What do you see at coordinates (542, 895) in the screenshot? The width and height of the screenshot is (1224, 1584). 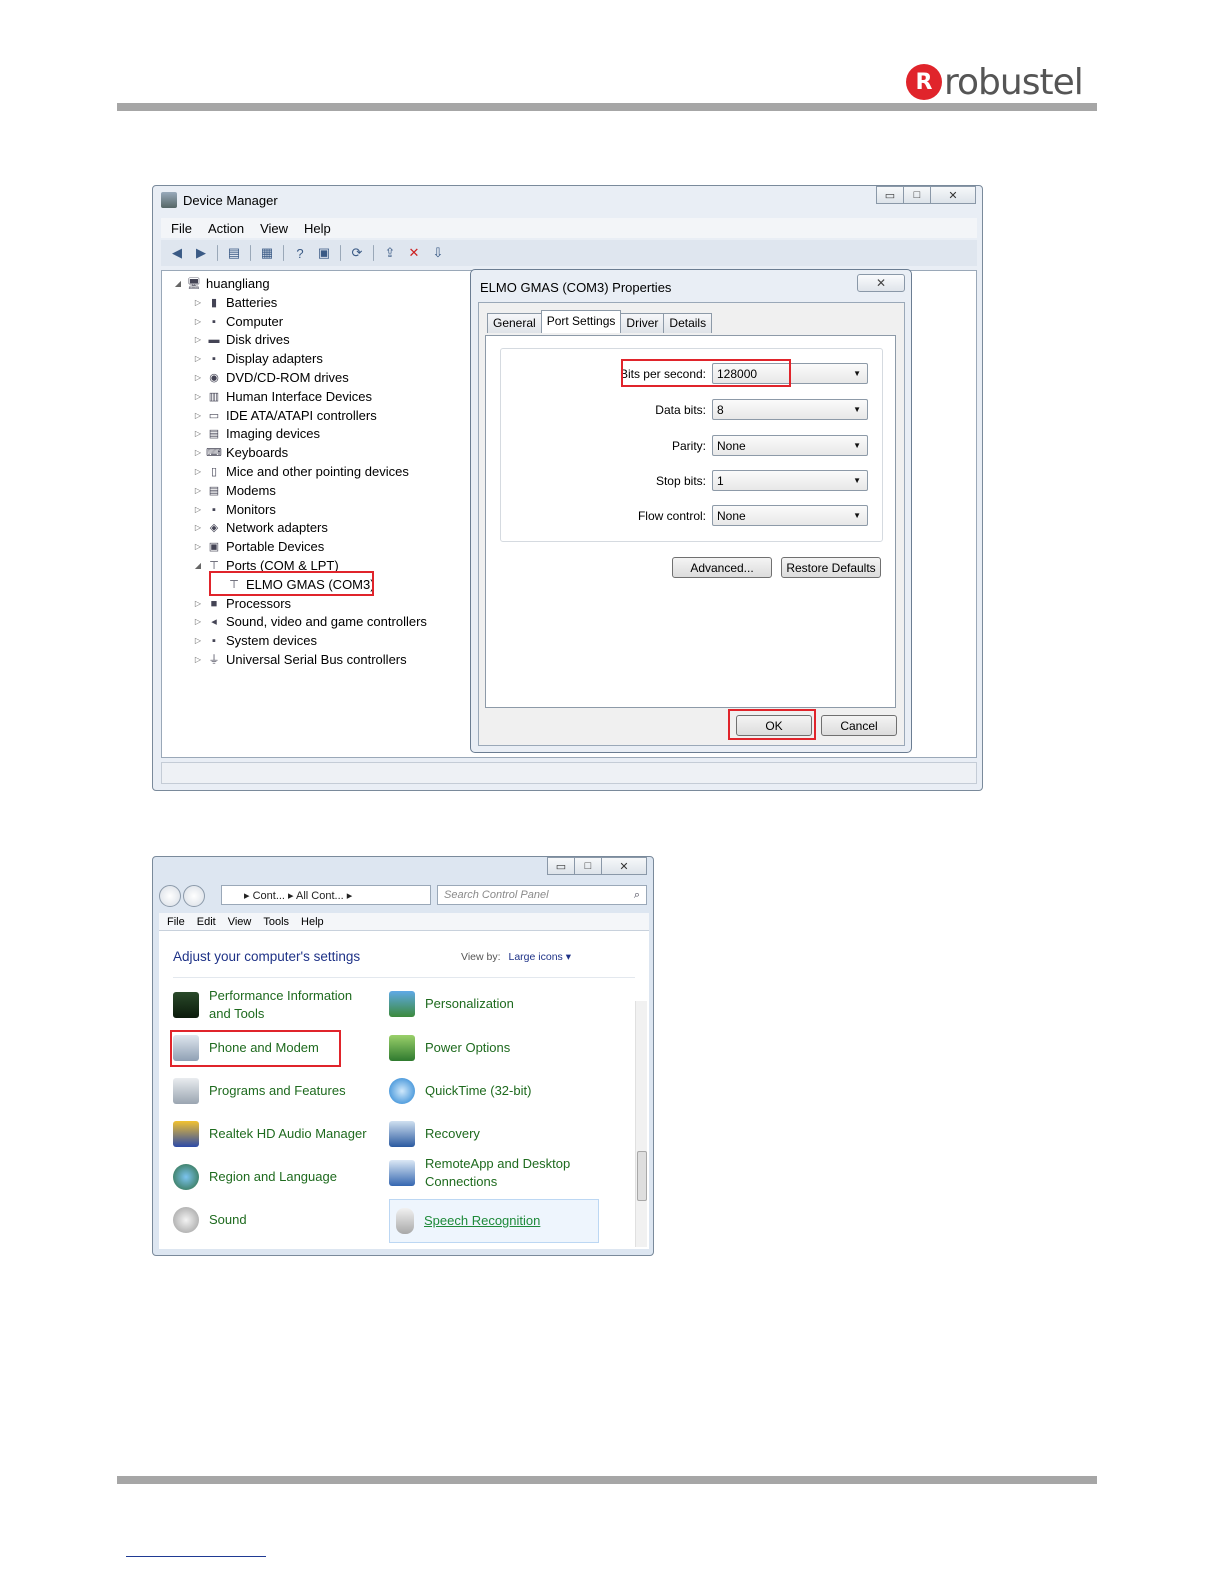 I see `search-input: Search Control Panel ⌕` at bounding box center [542, 895].